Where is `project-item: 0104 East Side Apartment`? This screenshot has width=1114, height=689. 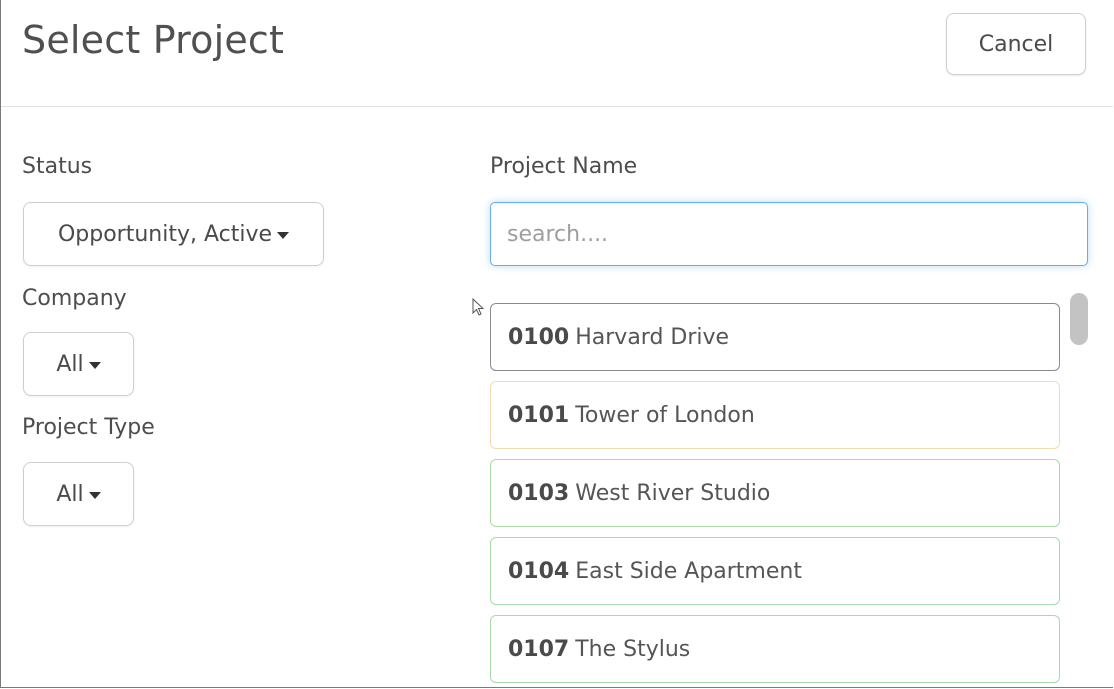 project-item: 0104 East Side Apartment is located at coordinates (775, 571).